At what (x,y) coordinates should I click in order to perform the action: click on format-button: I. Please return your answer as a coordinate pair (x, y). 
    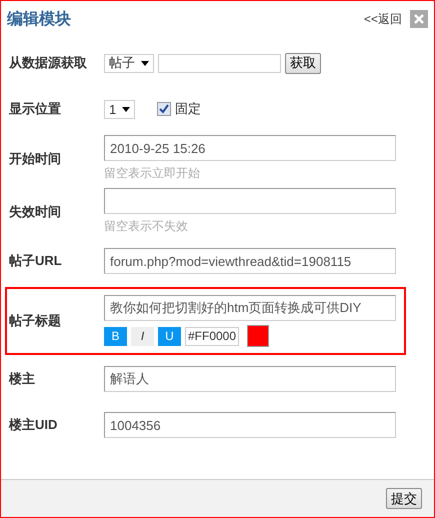
    Looking at the image, I should click on (142, 336).